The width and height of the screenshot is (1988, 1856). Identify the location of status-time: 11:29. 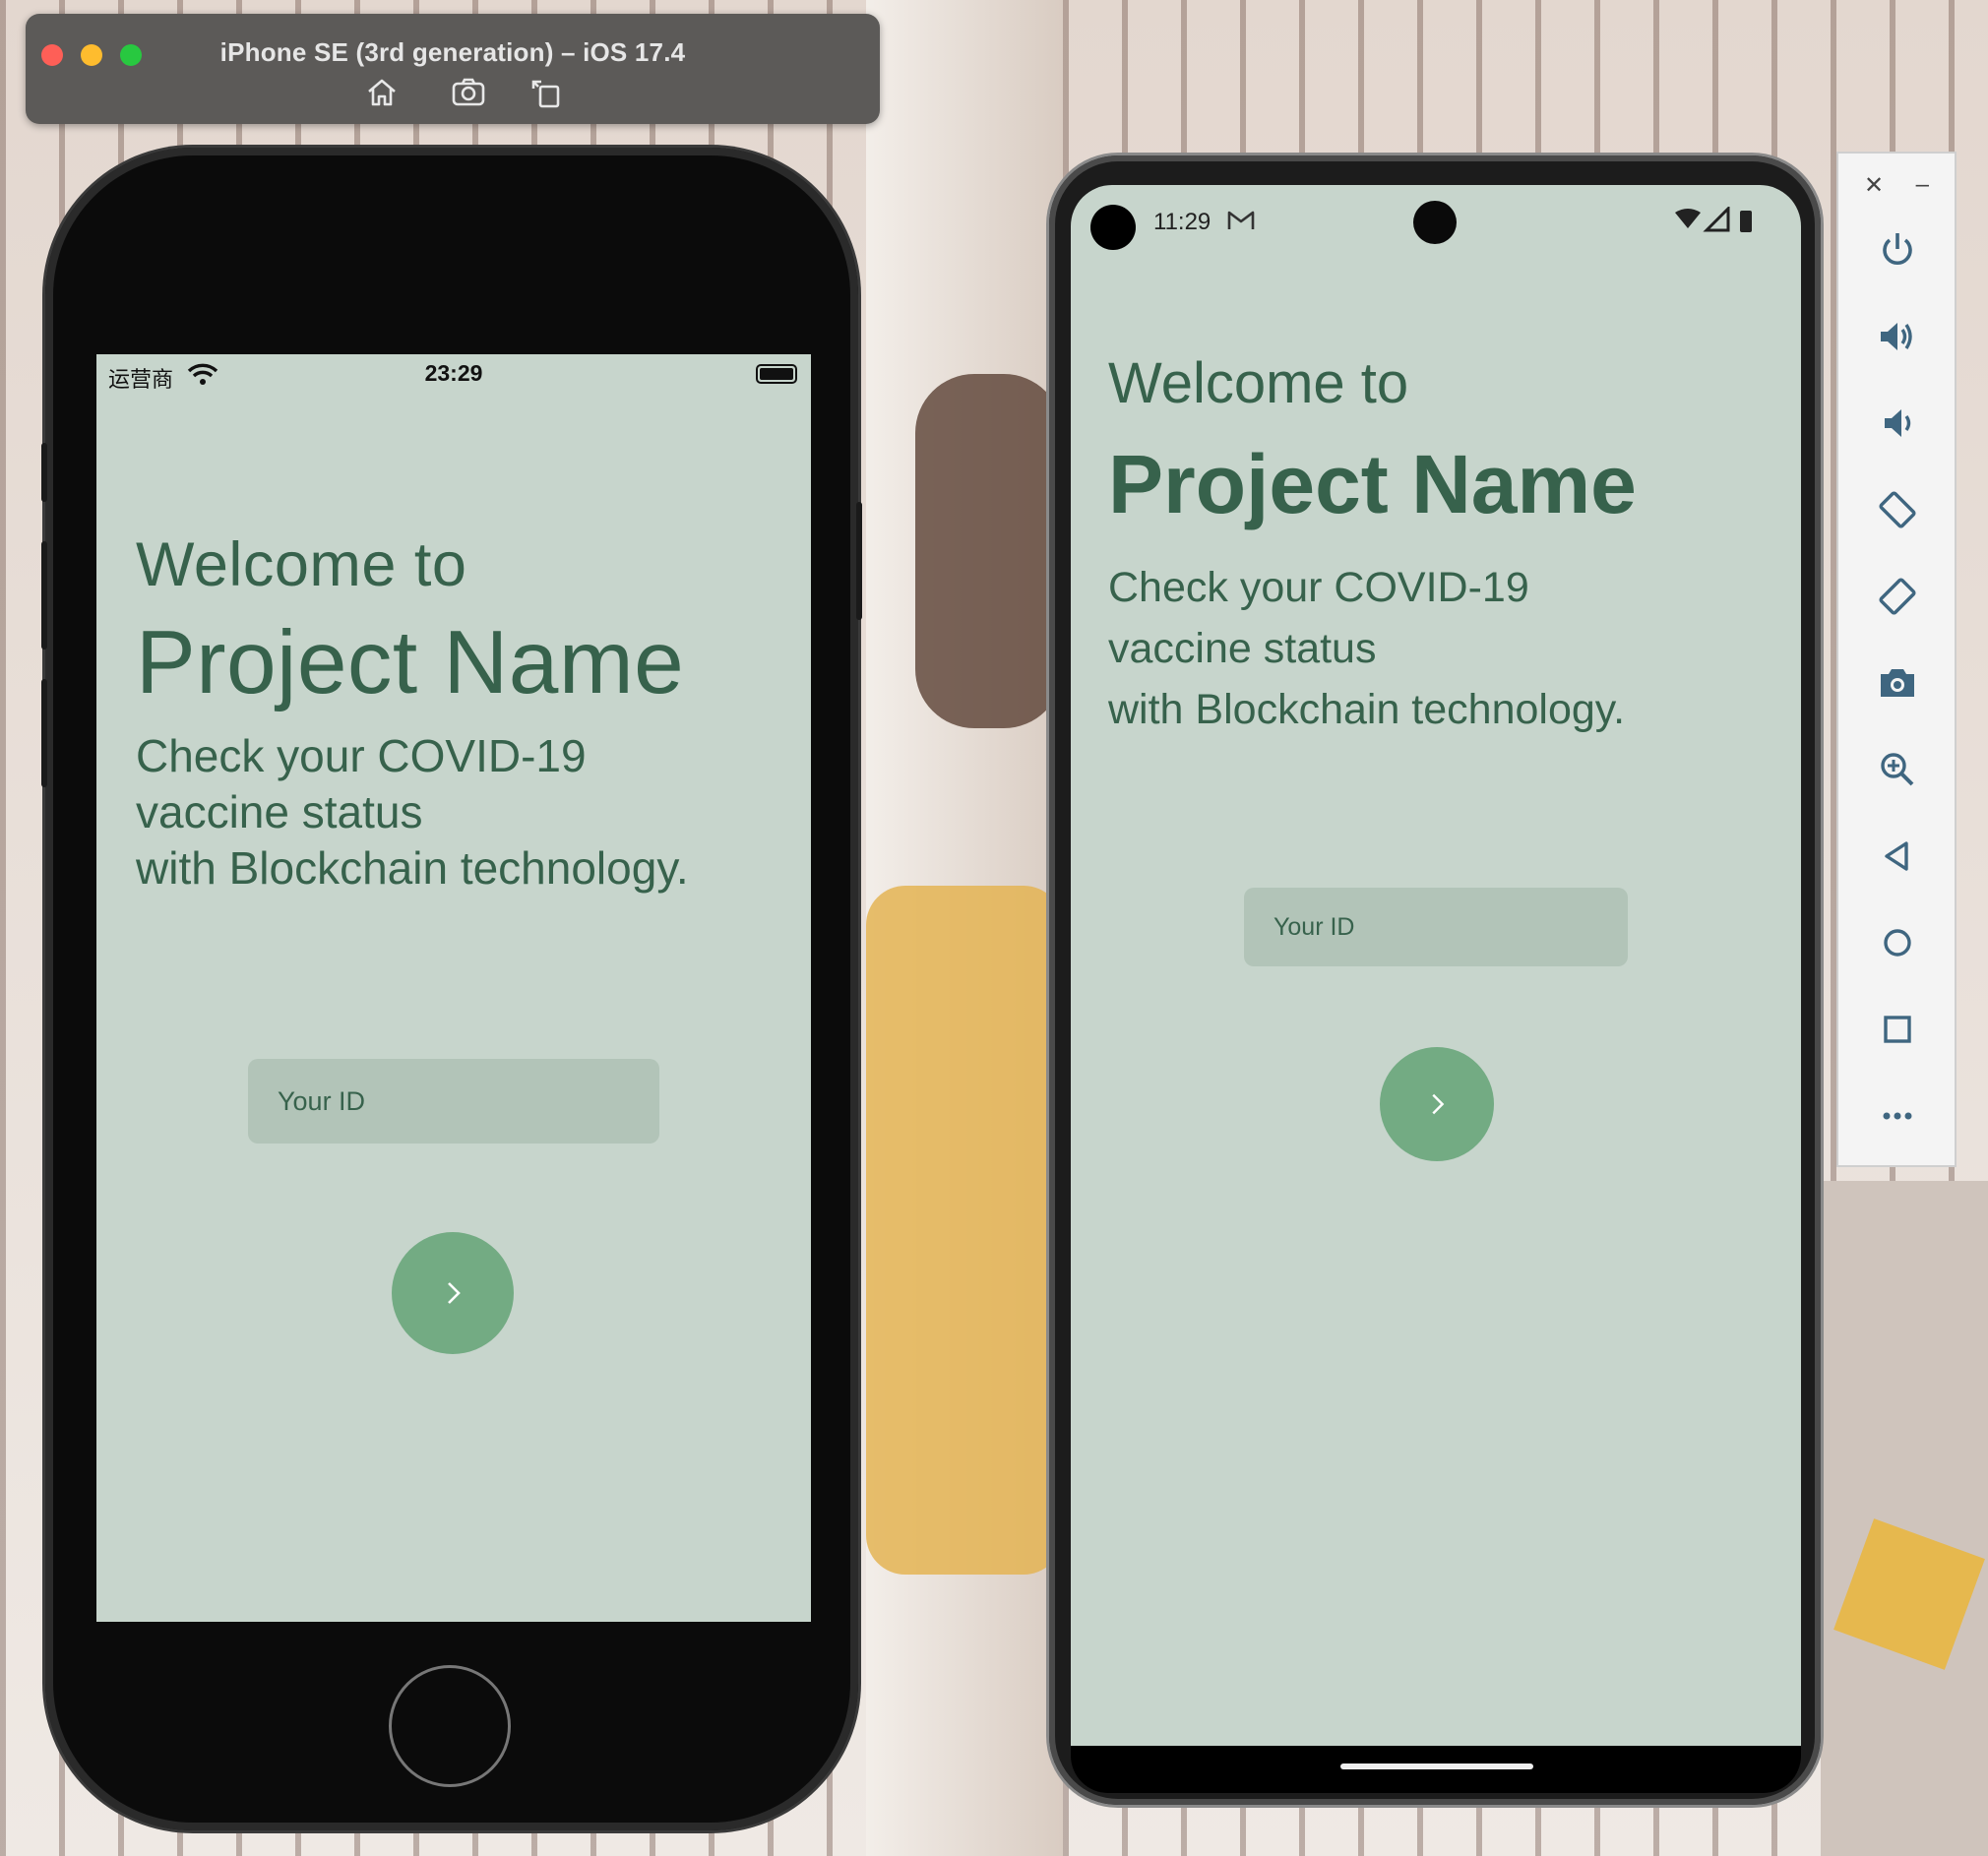
(1182, 222).